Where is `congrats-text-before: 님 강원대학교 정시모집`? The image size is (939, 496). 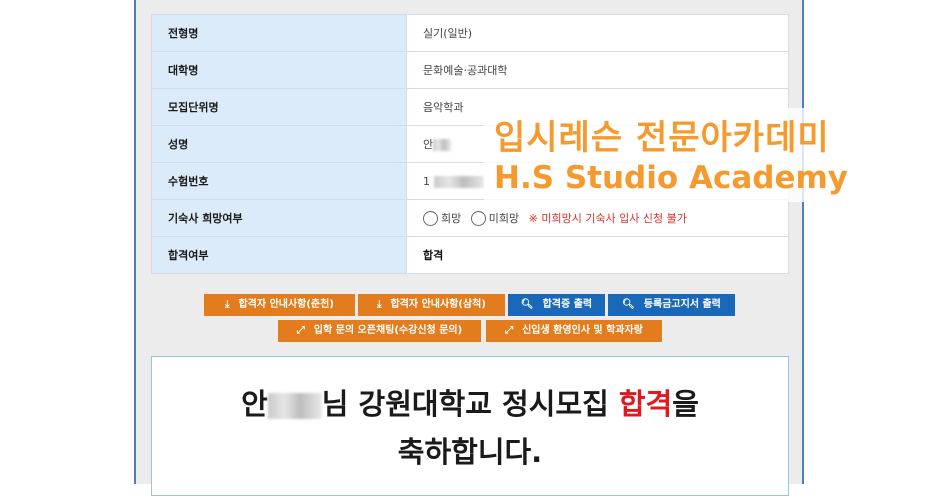 congrats-text-before: 님 강원대학교 정시모집 is located at coordinates (470, 404).